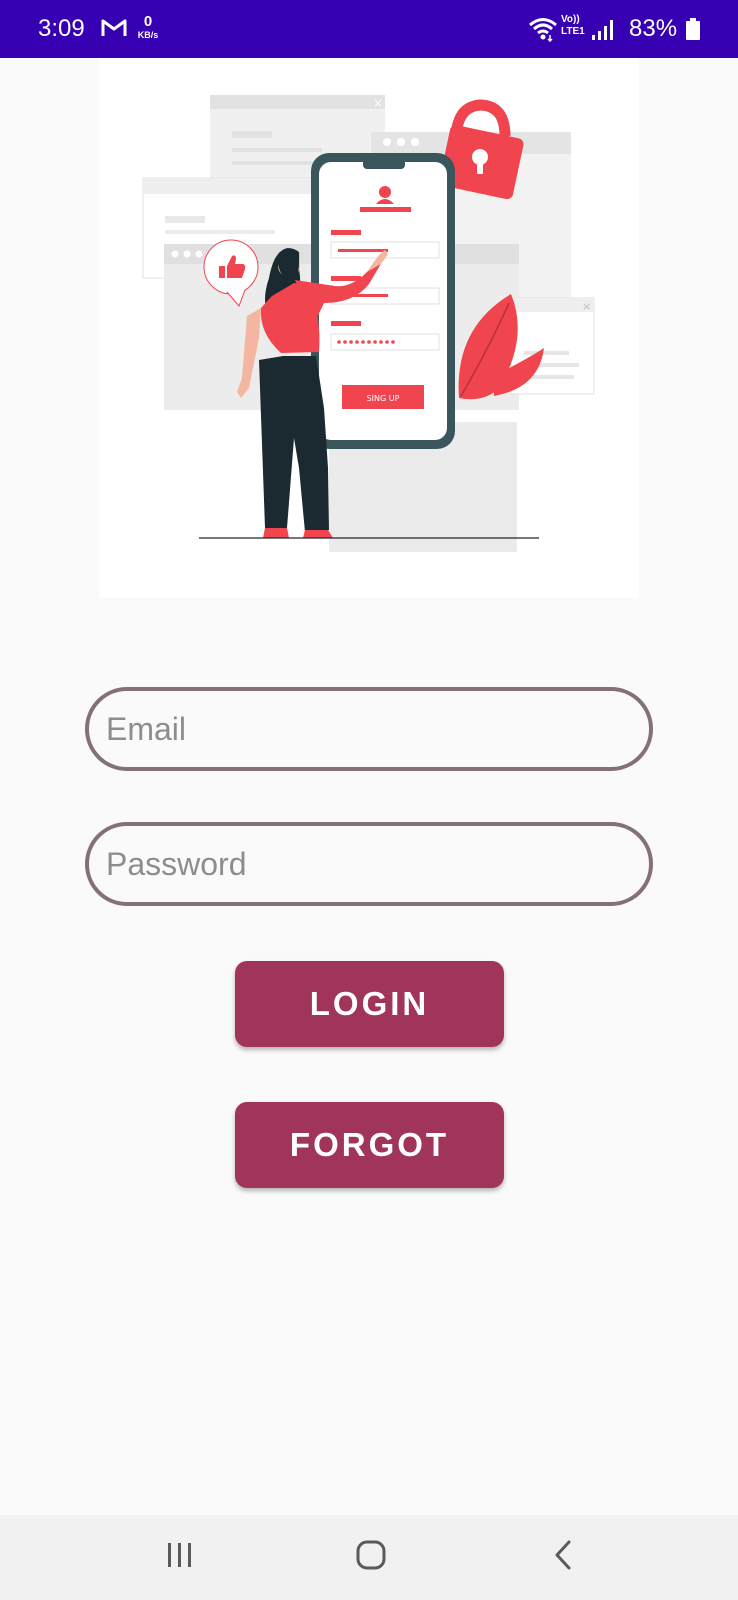 The image size is (738, 1600). I want to click on signal-icon, so click(603, 32).